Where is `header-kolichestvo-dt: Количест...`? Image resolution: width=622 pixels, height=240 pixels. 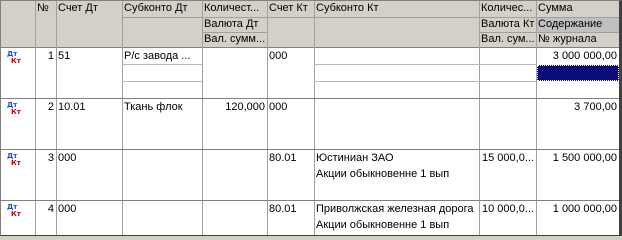 header-kolichestvo-dt: Количест... is located at coordinates (234, 9).